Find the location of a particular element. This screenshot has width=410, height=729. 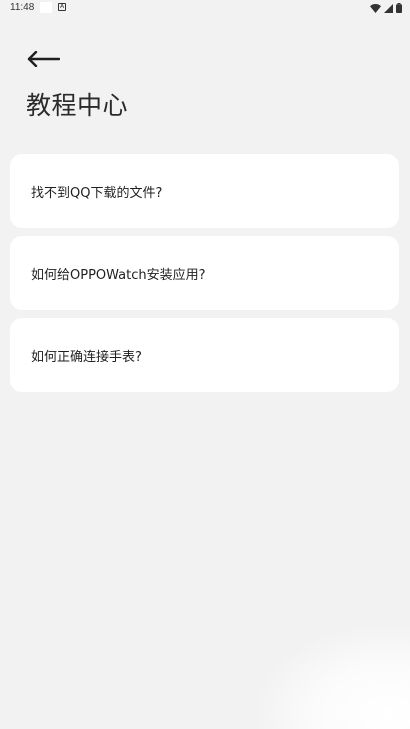

tutorial-item-install-apps: 如何给OPPOWatch安装应用? is located at coordinates (204, 273).